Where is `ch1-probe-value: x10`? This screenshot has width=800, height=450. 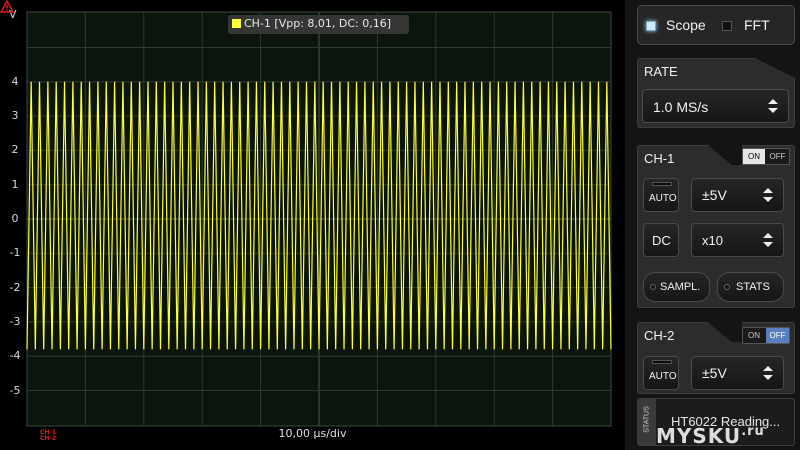
ch1-probe-value: x10 is located at coordinates (712, 240).